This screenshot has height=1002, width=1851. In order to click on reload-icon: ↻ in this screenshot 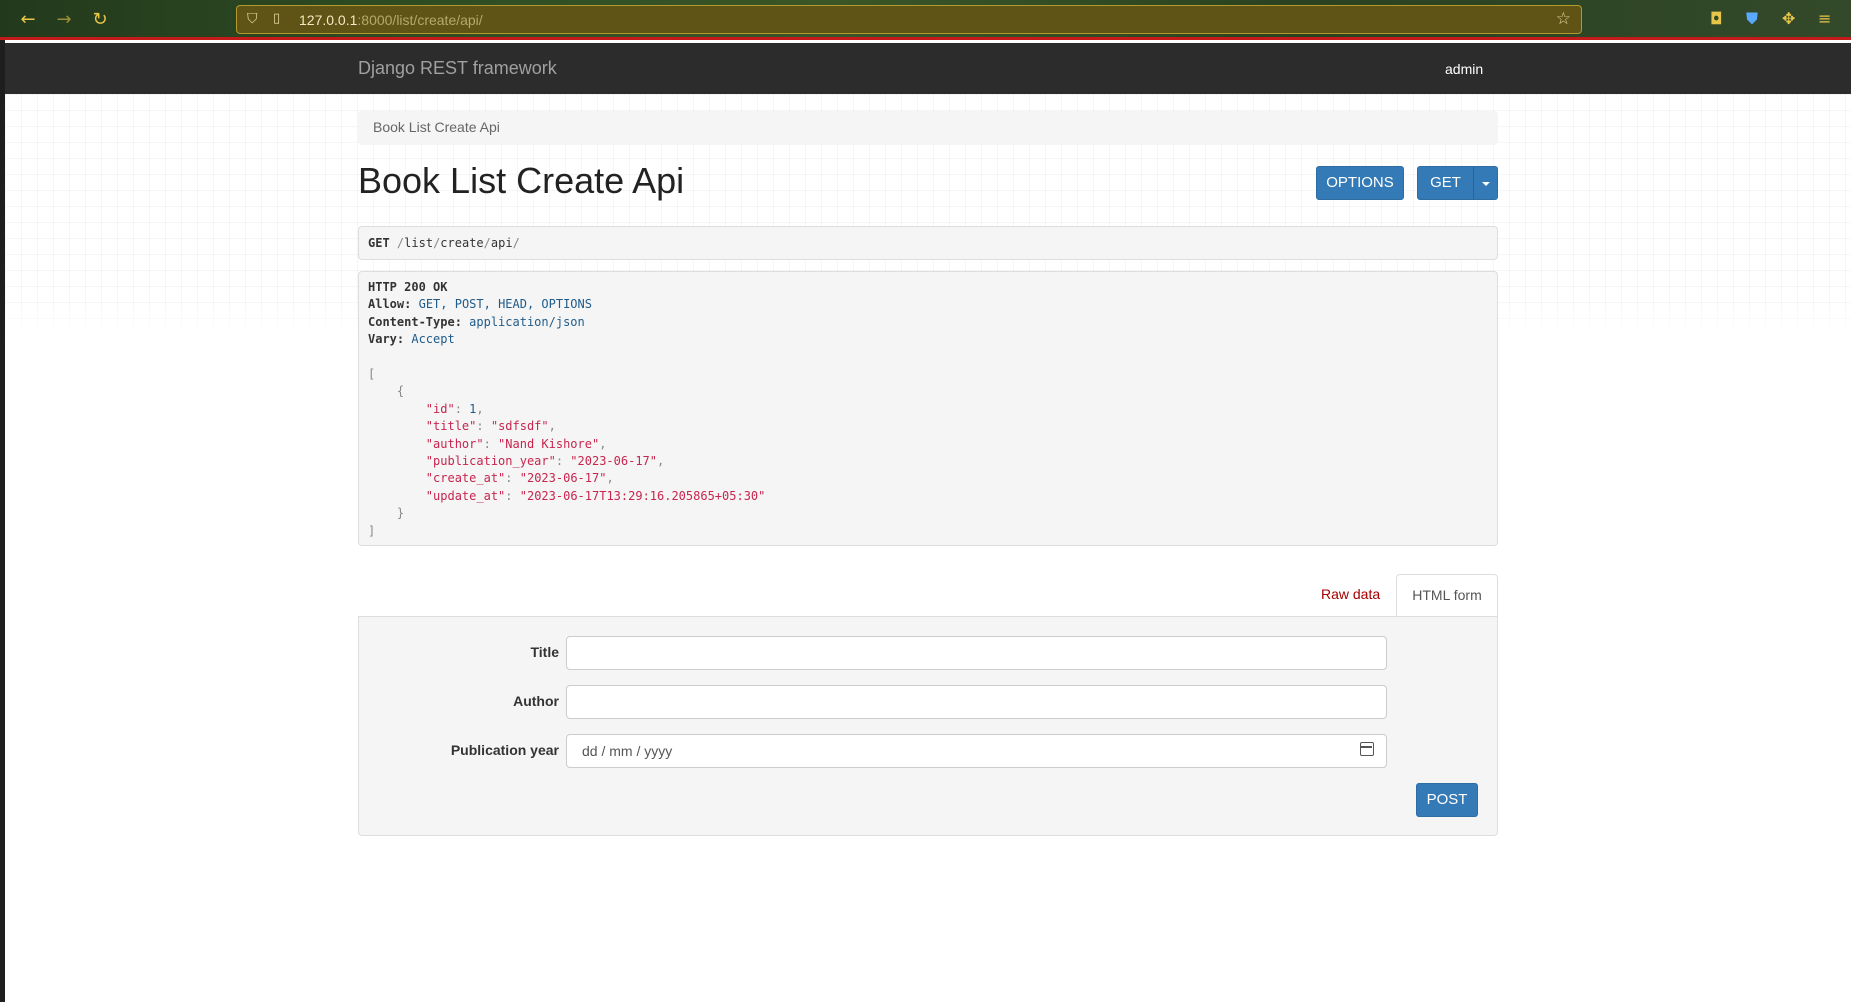, I will do `click(100, 20)`.